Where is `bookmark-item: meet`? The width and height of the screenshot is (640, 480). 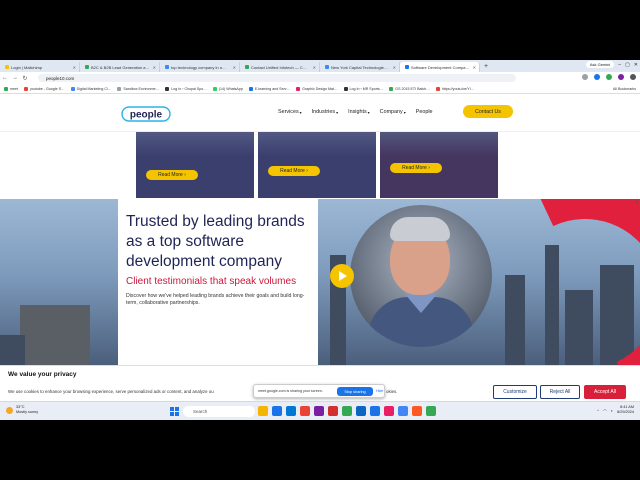 bookmark-item: meet is located at coordinates (11, 88).